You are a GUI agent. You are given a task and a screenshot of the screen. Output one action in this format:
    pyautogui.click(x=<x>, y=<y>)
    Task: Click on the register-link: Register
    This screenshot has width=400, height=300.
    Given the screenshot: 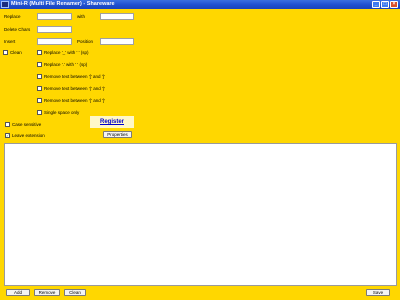 What is the action you would take?
    pyautogui.click(x=112, y=122)
    